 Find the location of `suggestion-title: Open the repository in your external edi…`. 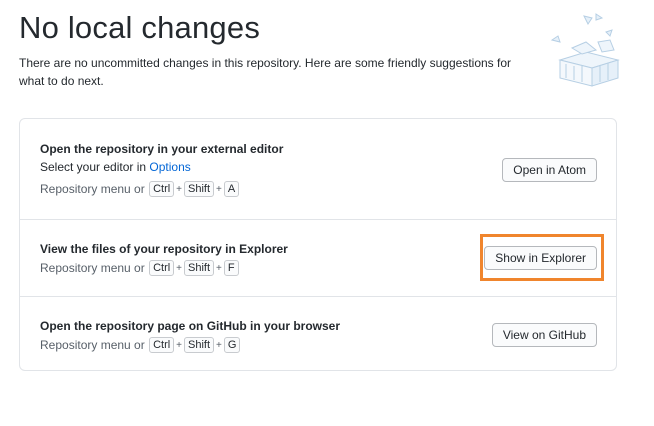

suggestion-title: Open the repository in your external edi… is located at coordinates (162, 149).